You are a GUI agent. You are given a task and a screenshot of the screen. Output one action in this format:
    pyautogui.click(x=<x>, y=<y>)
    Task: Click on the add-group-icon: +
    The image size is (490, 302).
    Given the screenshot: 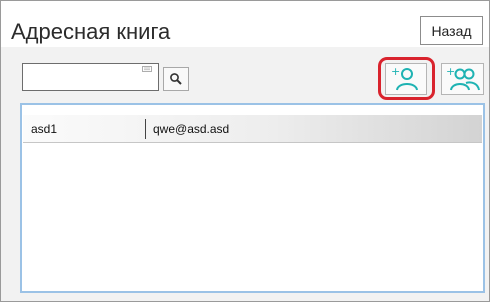 What is the action you would take?
    pyautogui.click(x=463, y=78)
    